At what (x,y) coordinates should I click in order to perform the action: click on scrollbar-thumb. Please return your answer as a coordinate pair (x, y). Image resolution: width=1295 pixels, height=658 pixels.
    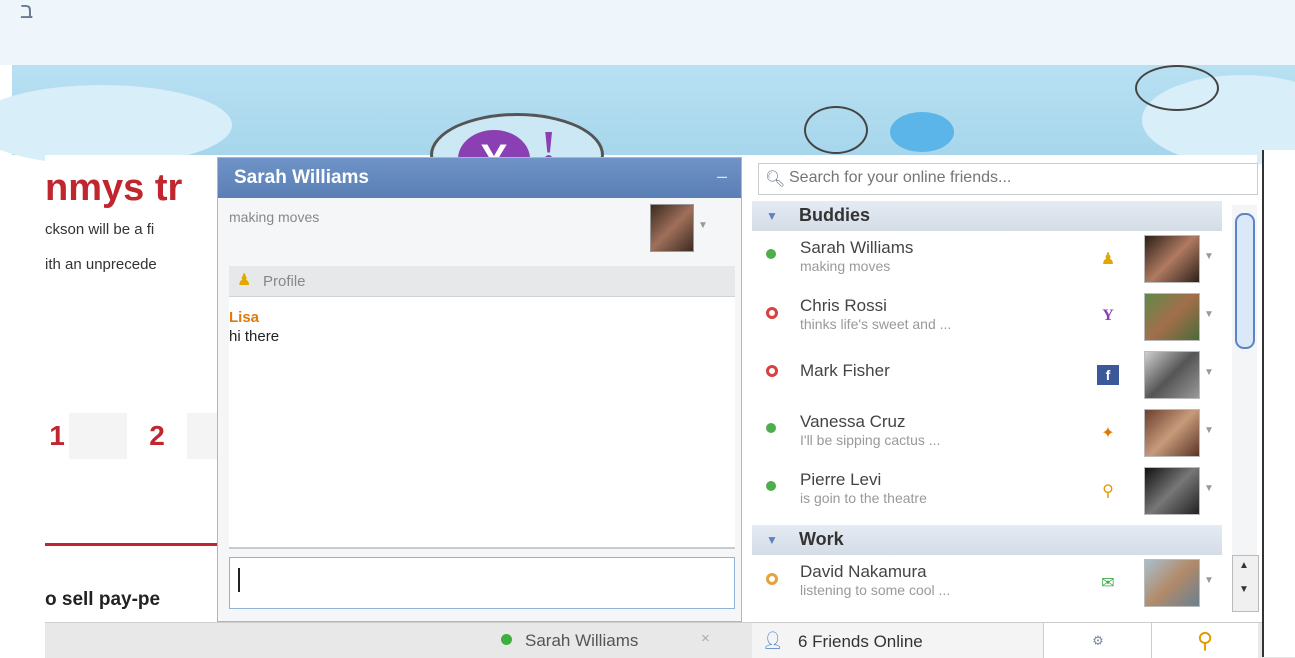
    Looking at the image, I should click on (1245, 281).